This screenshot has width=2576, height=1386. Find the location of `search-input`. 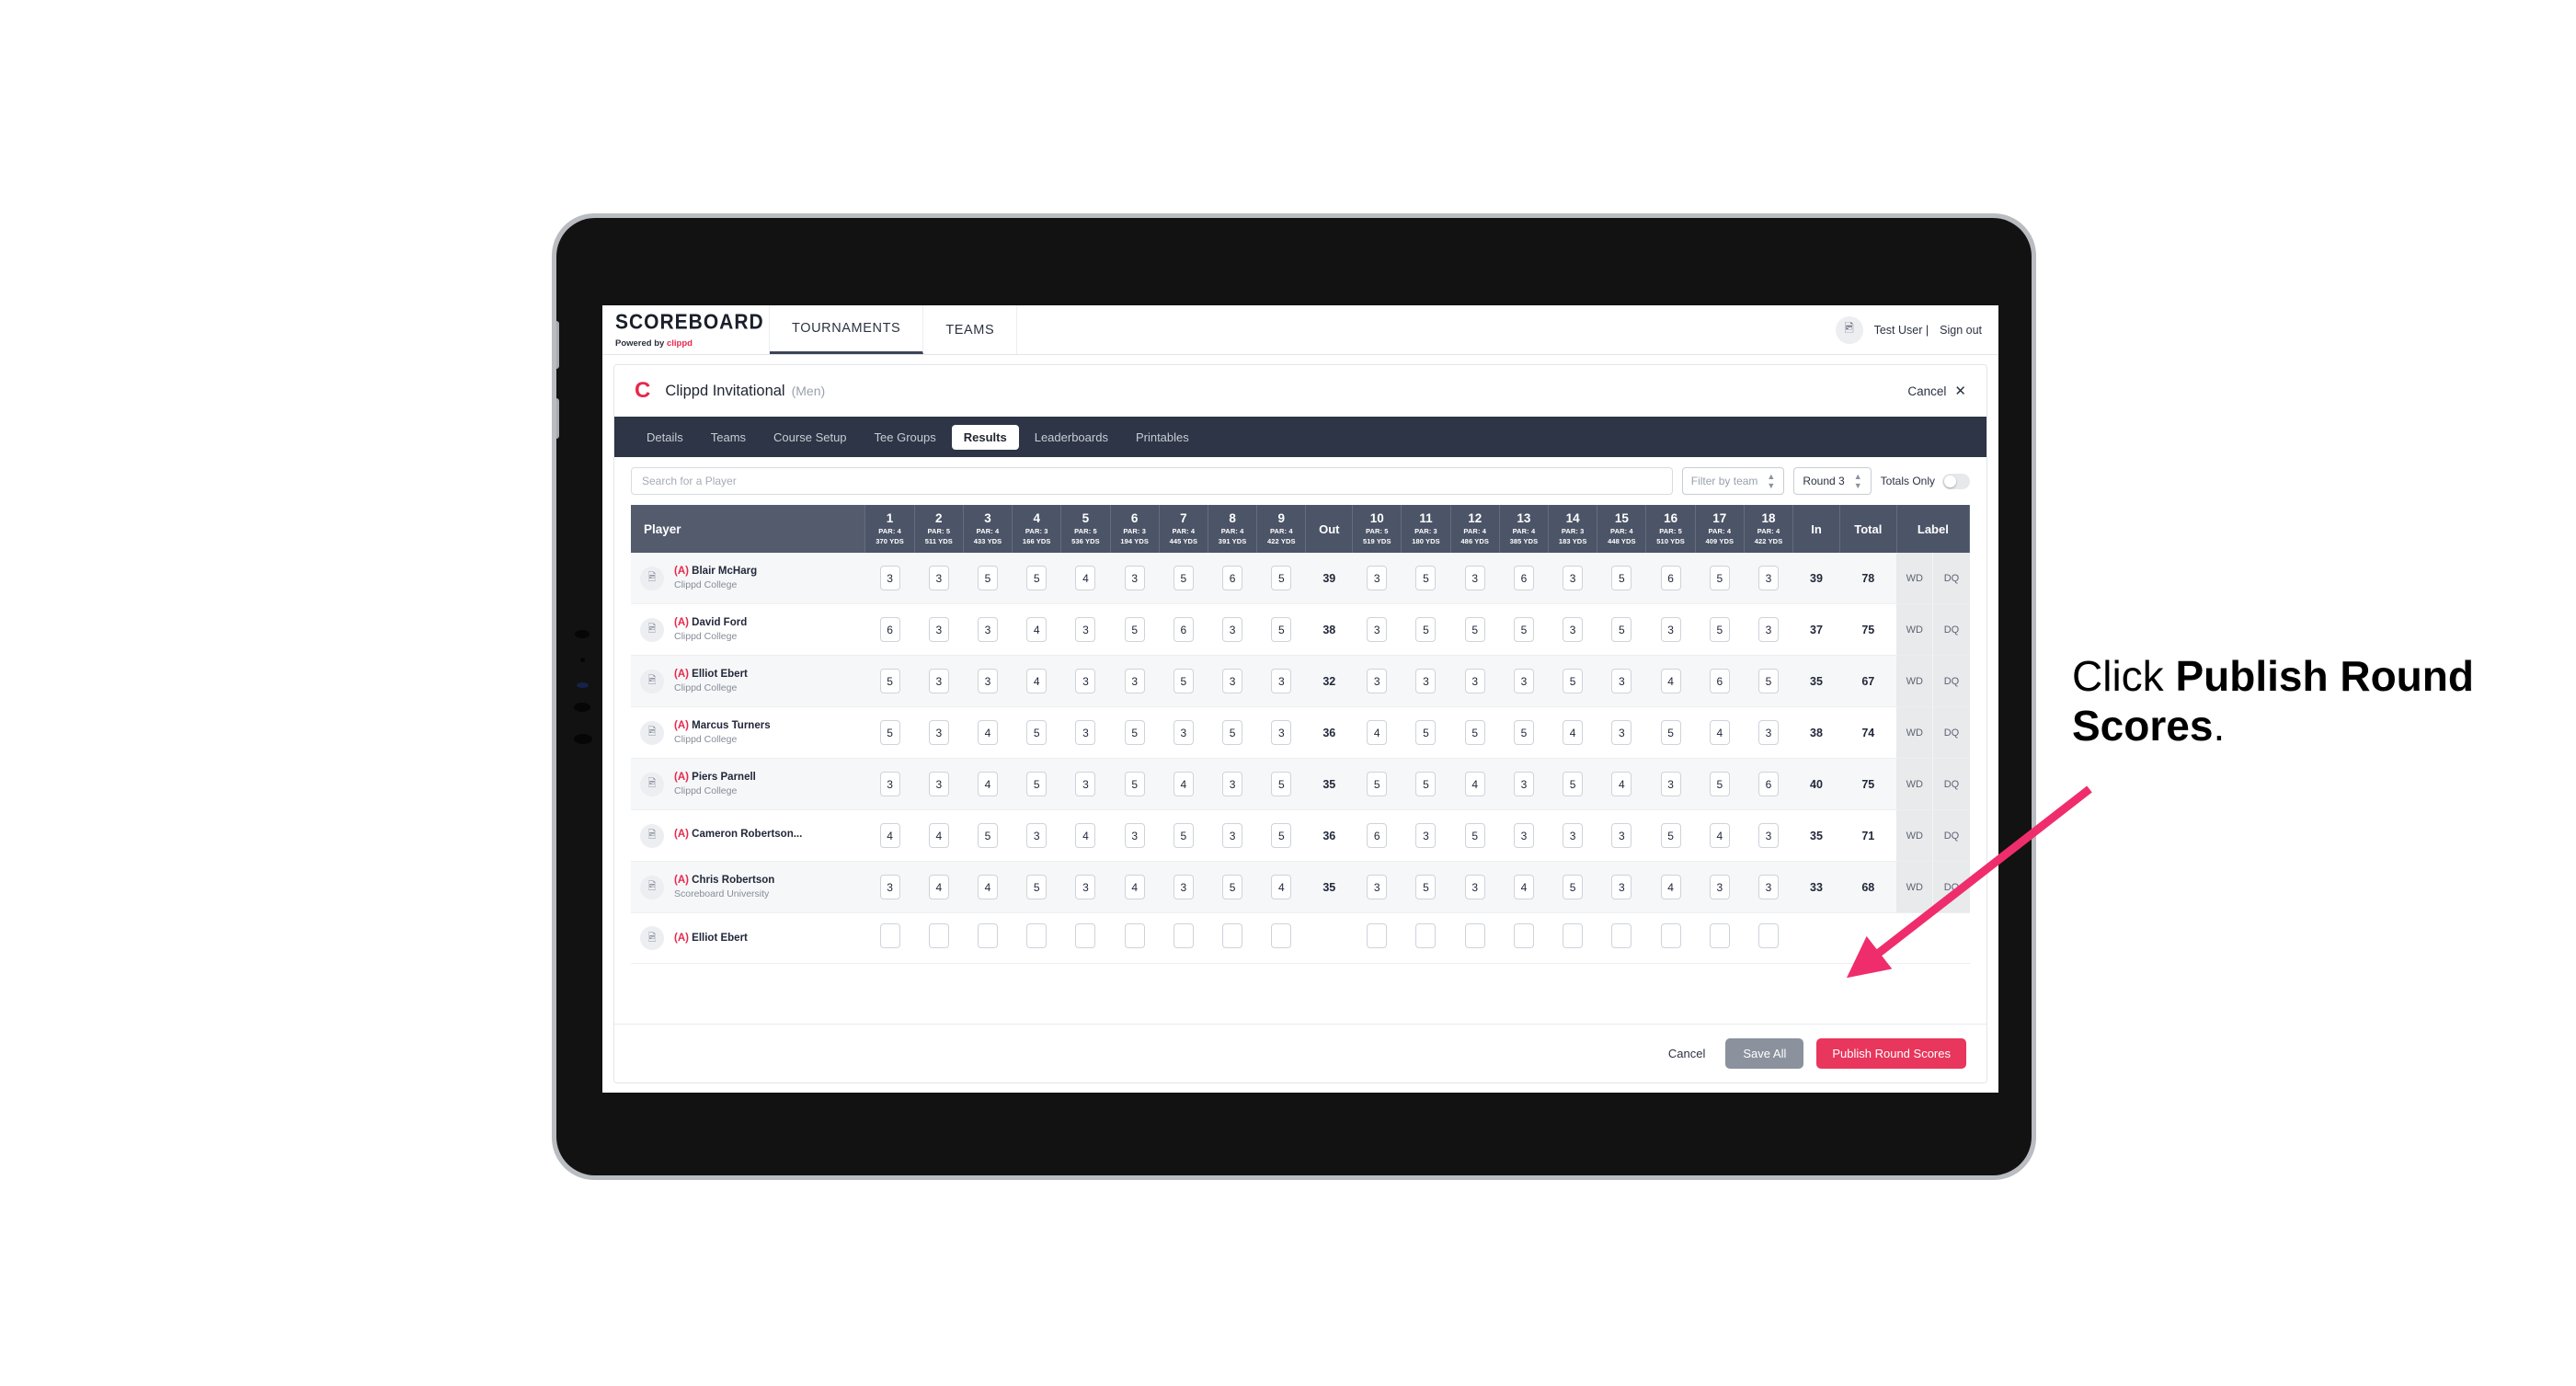

search-input is located at coordinates (1152, 481).